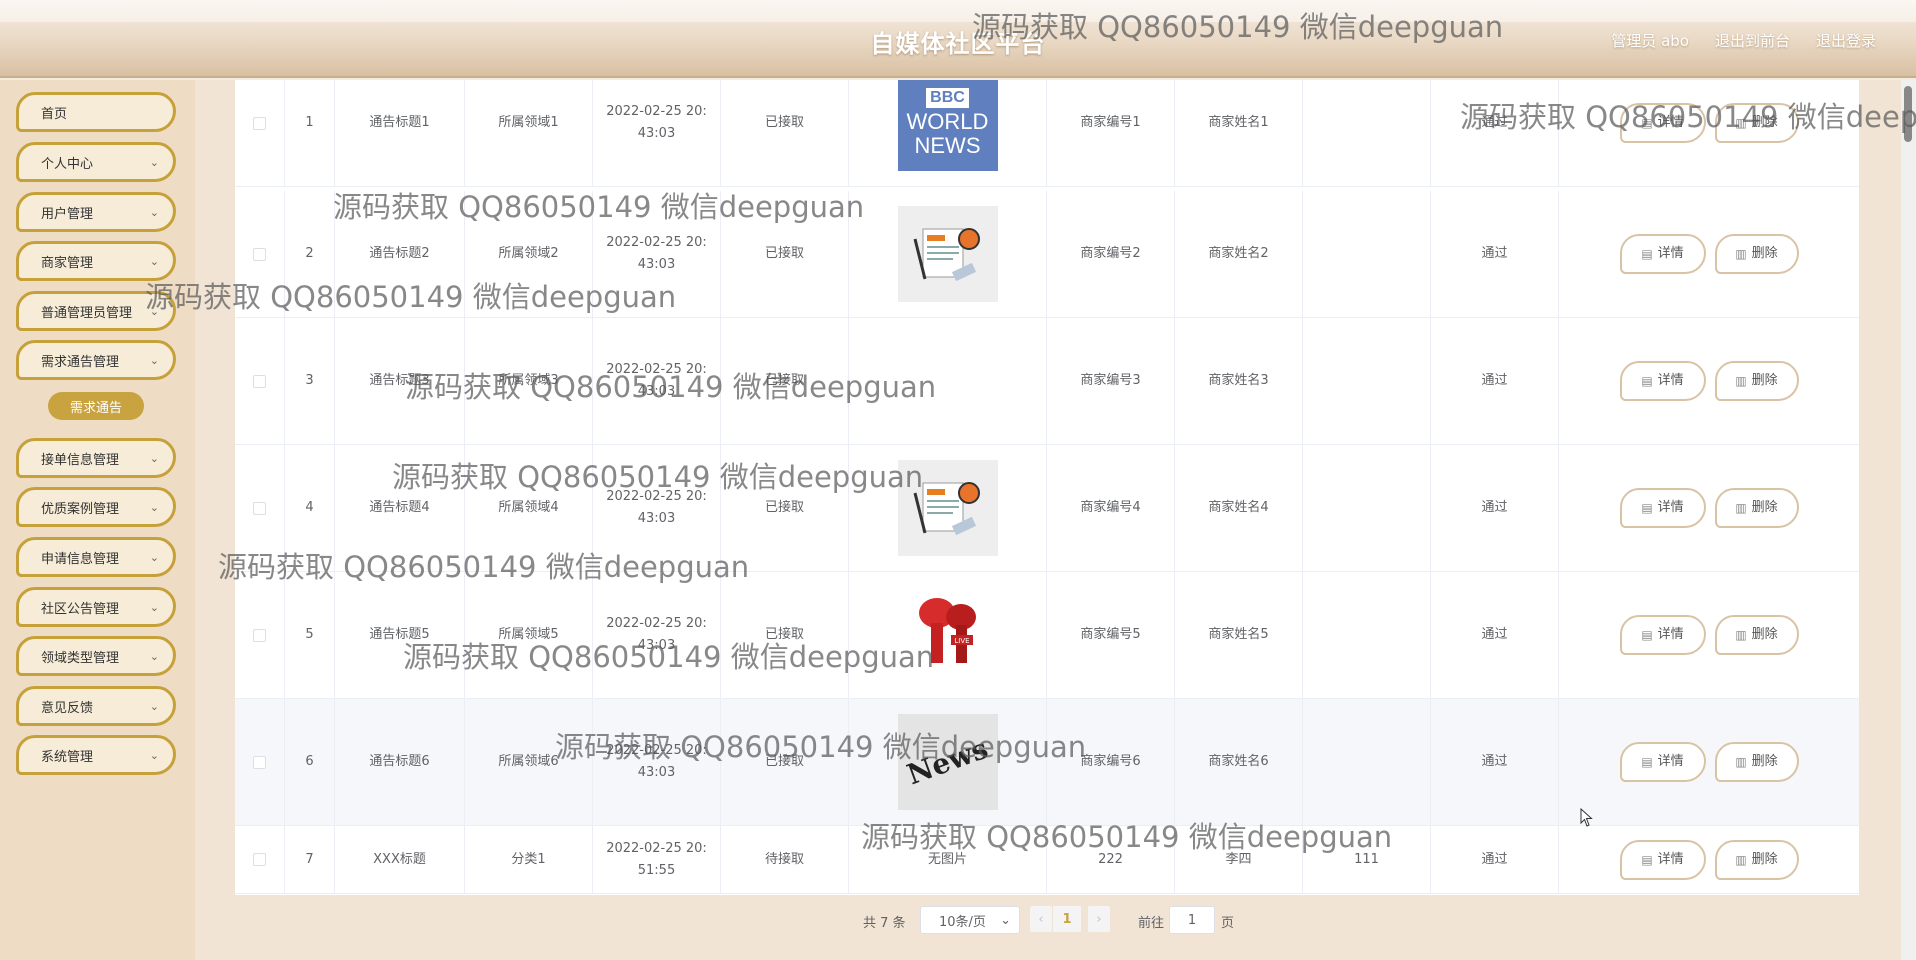 The width and height of the screenshot is (1916, 960). Describe the element at coordinates (1846, 40) in the screenshot. I see `logout-link: 退出登录` at that location.